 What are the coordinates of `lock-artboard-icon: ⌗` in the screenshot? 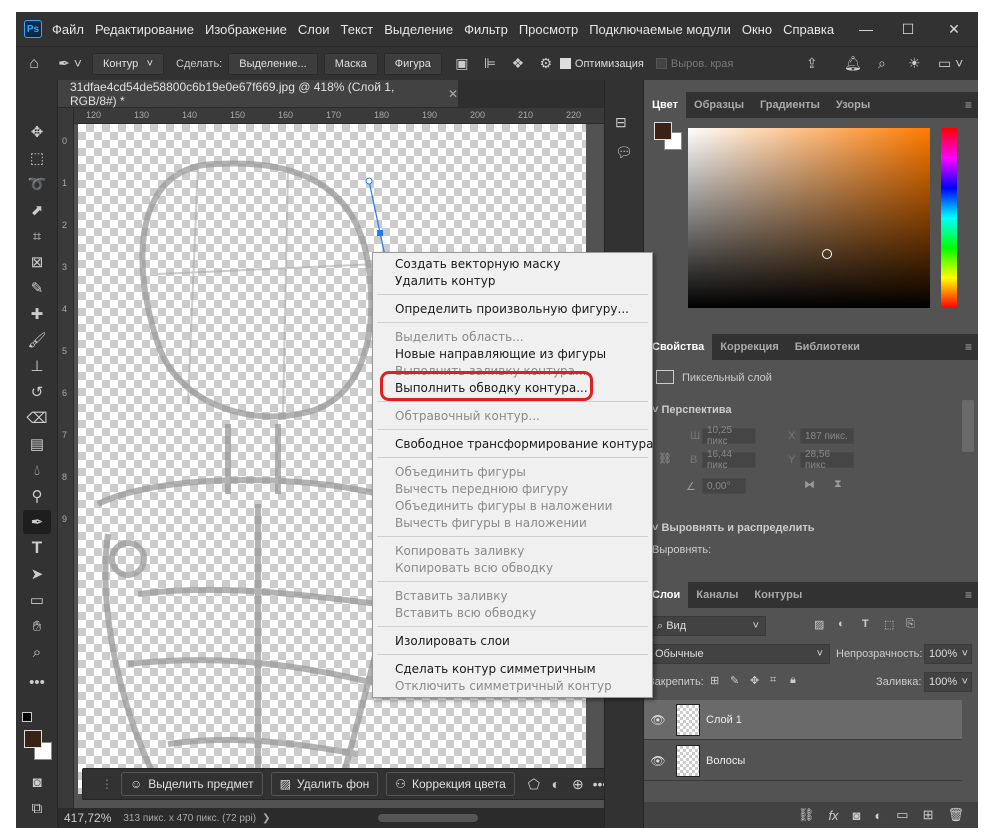 It's located at (773, 680).